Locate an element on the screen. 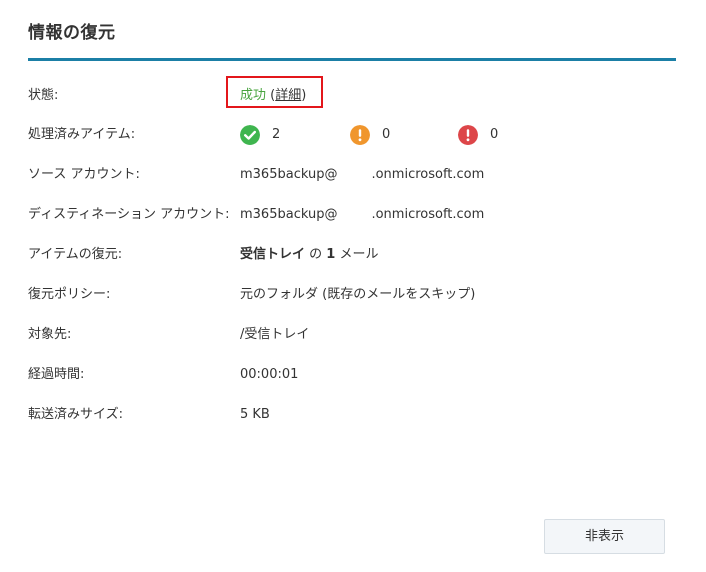  success-count: 2 is located at coordinates (276, 134).